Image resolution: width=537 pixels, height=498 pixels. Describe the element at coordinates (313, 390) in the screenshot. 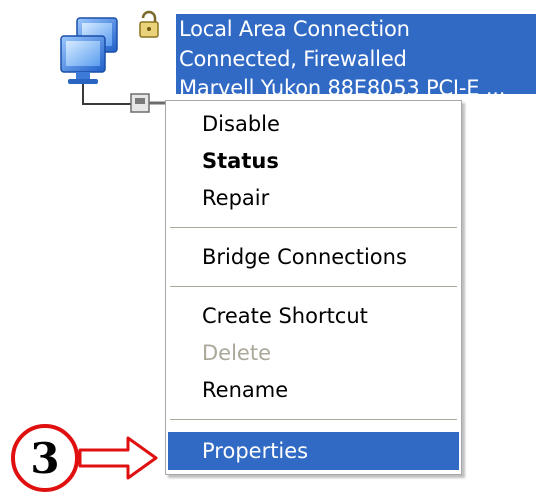

I see `menu-item-rename: Rename` at that location.